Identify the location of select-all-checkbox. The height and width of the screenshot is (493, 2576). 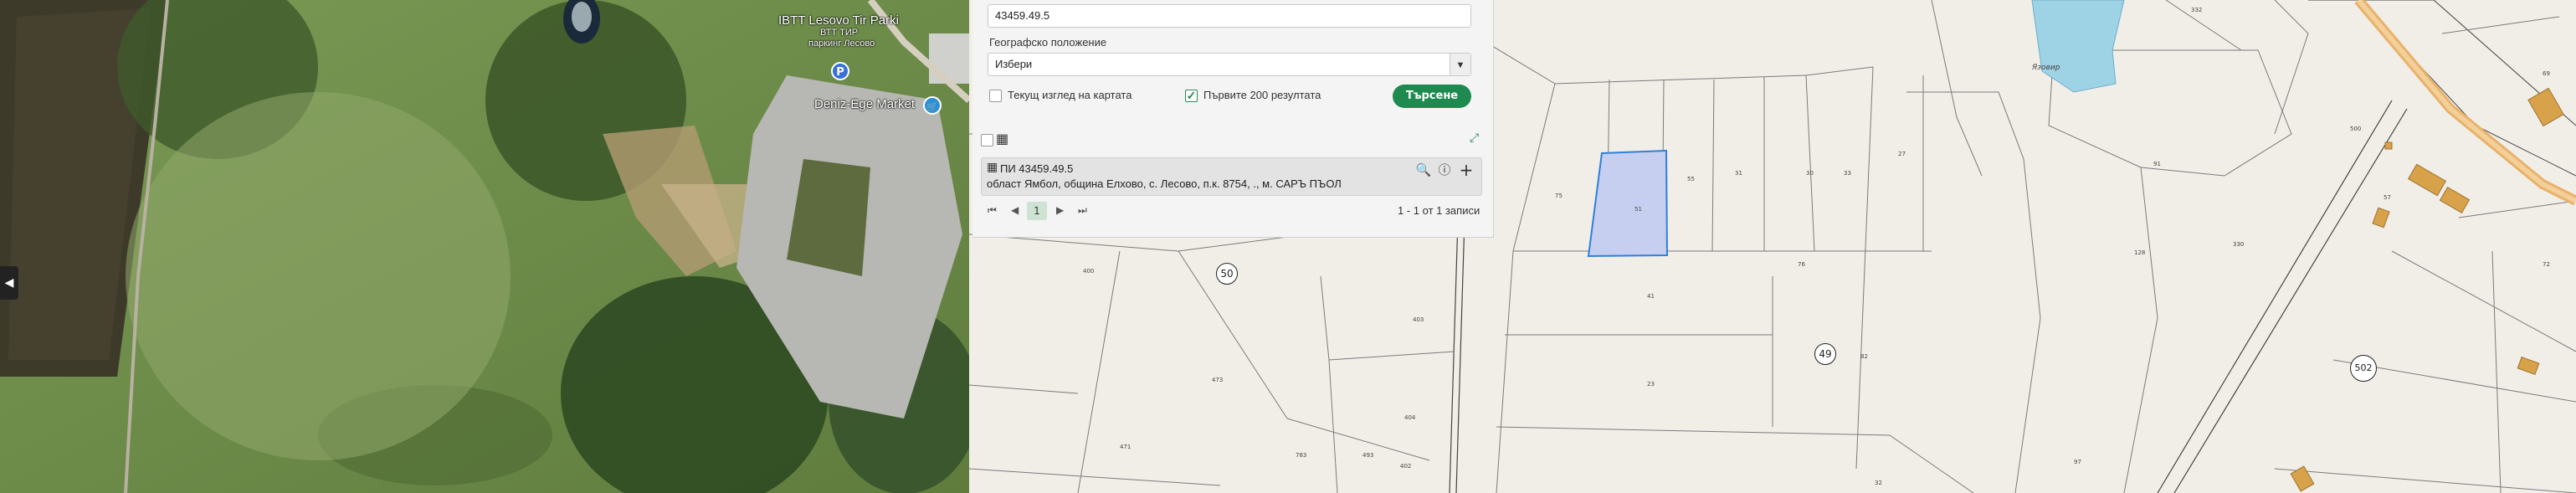
(987, 140).